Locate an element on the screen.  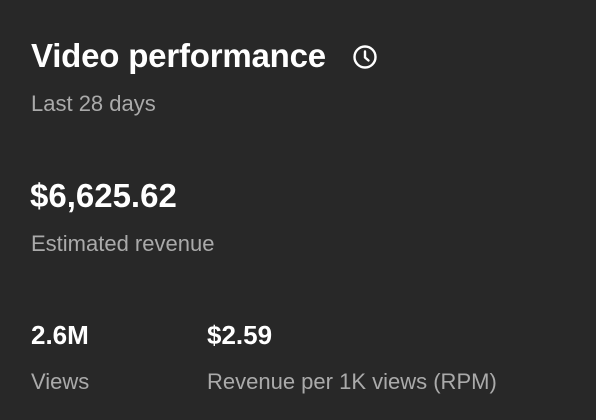
rpm-metric: $2.59 Revenue per 1K views (RPM) is located at coordinates (352, 357).